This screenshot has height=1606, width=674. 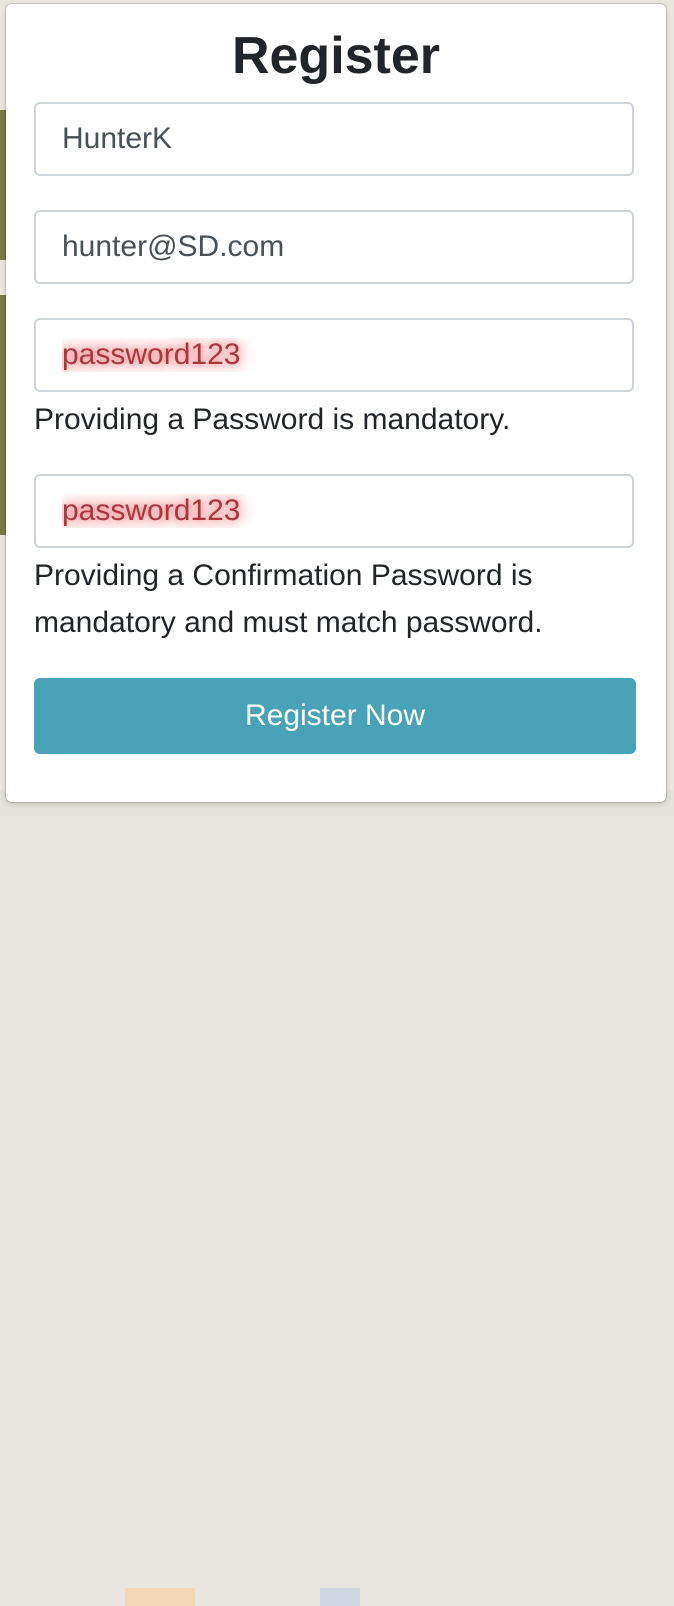 I want to click on confirm-password-field, so click(x=334, y=511).